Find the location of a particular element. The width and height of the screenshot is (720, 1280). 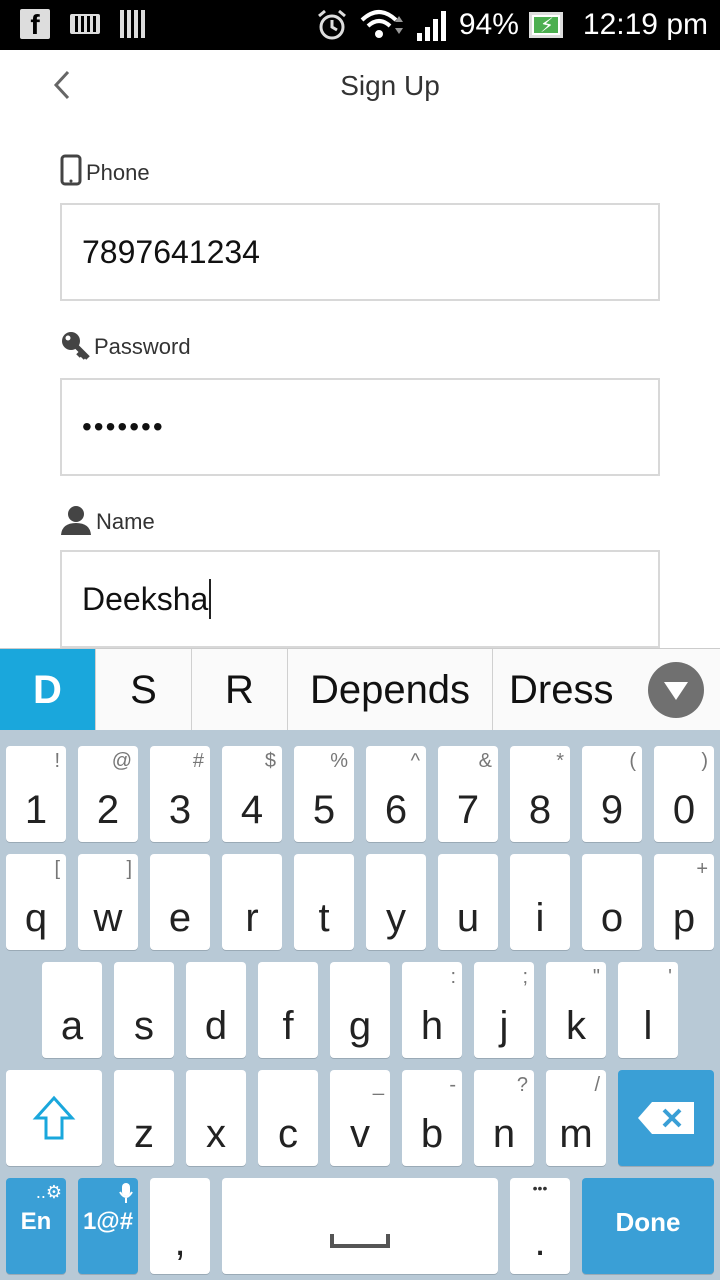

backspace-key is located at coordinates (666, 1118).